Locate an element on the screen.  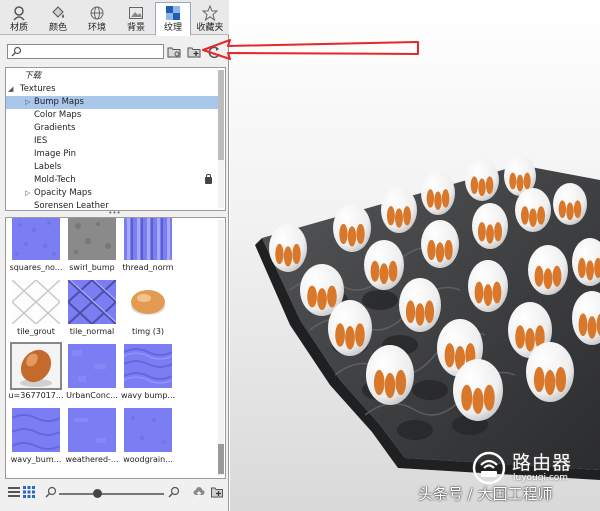
tab-materials: 材质 is located at coordinates (19, 18).